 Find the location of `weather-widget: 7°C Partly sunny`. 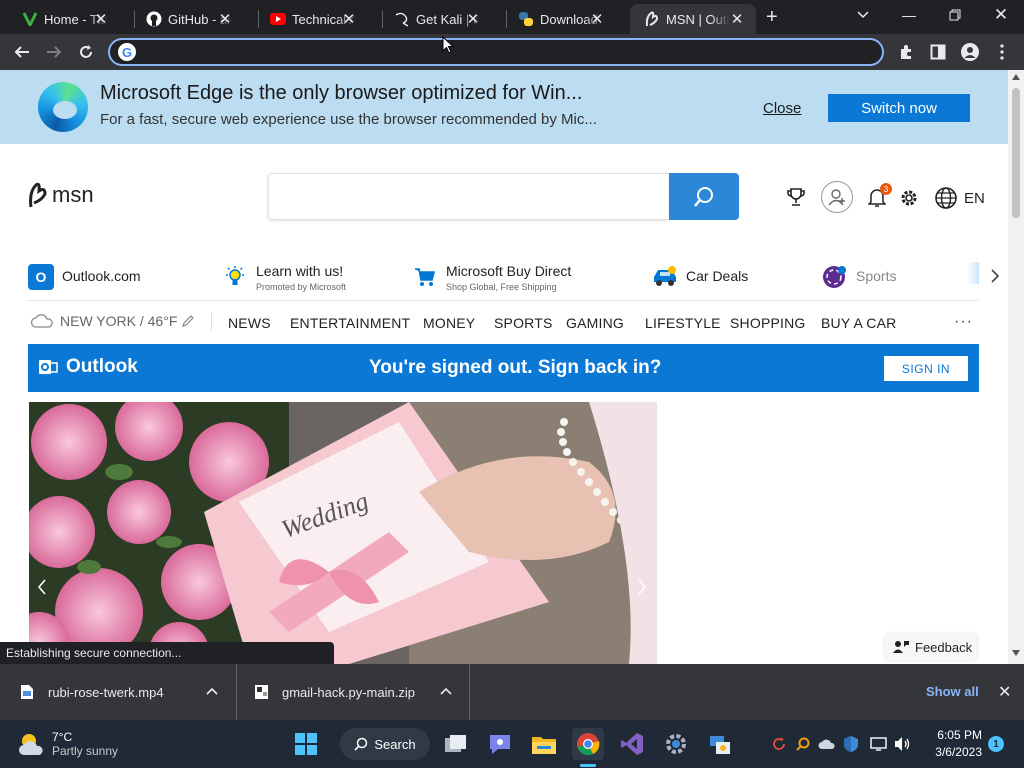

weather-widget: 7°C Partly sunny is located at coordinates (68, 744).